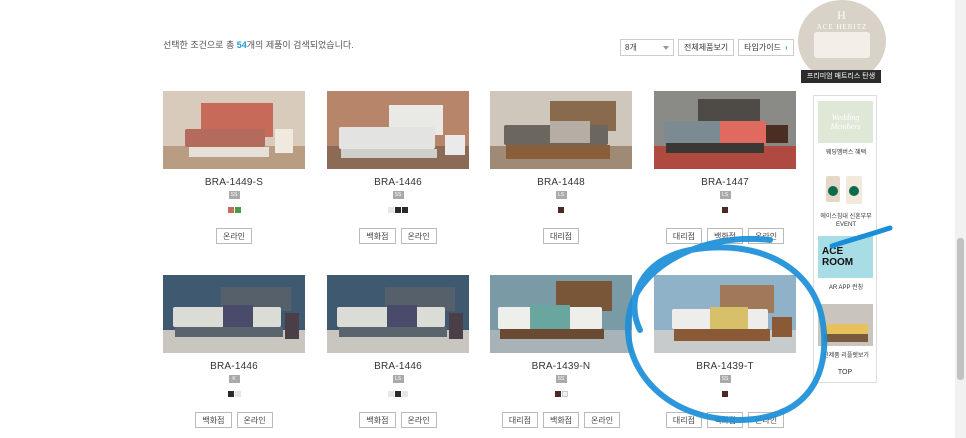 This screenshot has height=438, width=966. I want to click on product-card: BRA-1446 SS 백화점 온라인, so click(398, 167).